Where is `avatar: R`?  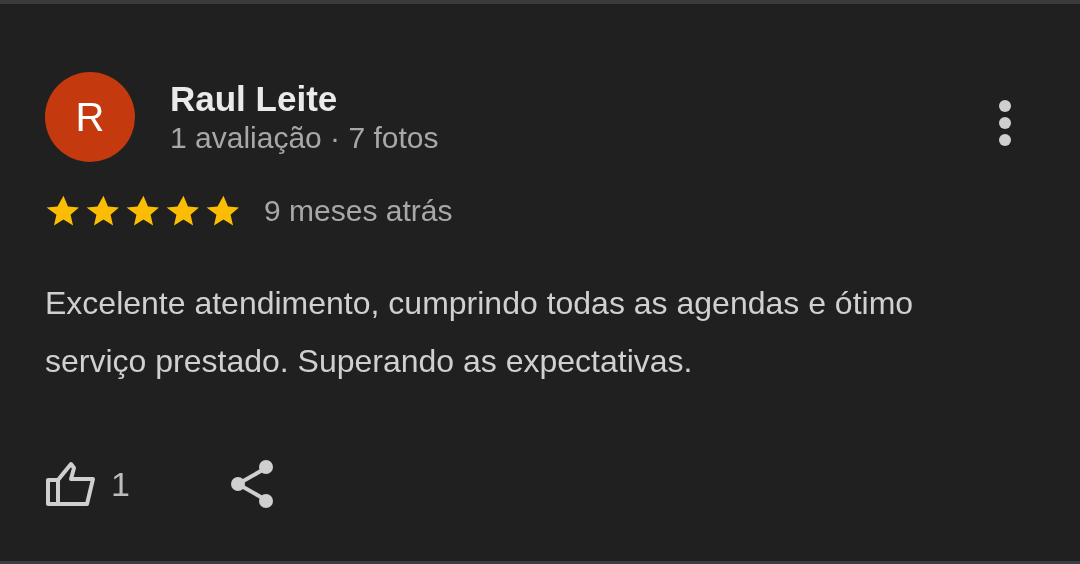 avatar: R is located at coordinates (90, 117).